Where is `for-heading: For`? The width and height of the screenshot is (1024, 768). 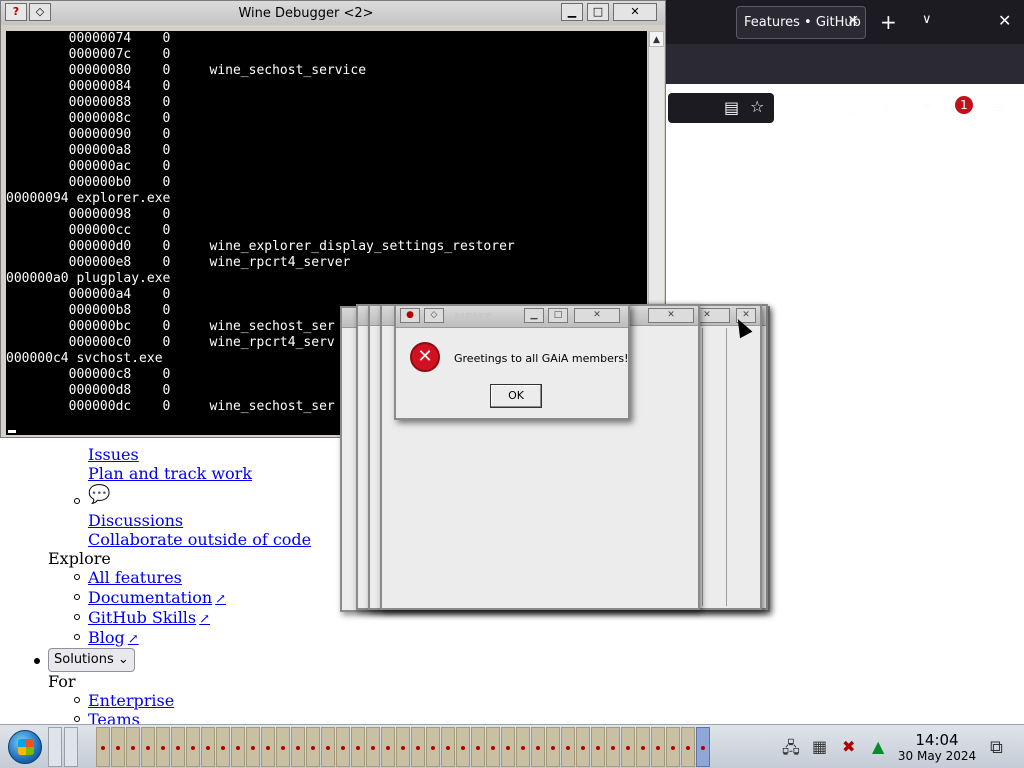
for-heading: For is located at coordinates (62, 681).